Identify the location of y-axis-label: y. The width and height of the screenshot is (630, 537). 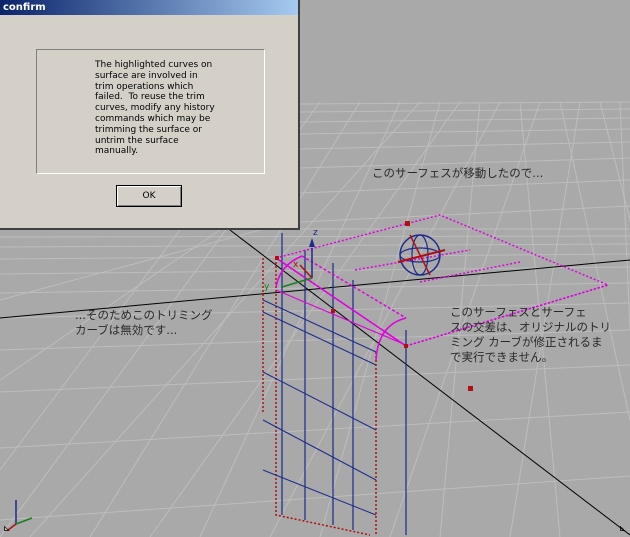
(267, 287).